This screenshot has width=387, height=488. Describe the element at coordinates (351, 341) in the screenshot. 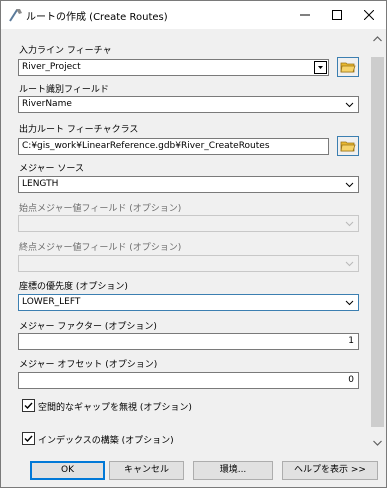

I see `measure-factor-value: 1` at that location.